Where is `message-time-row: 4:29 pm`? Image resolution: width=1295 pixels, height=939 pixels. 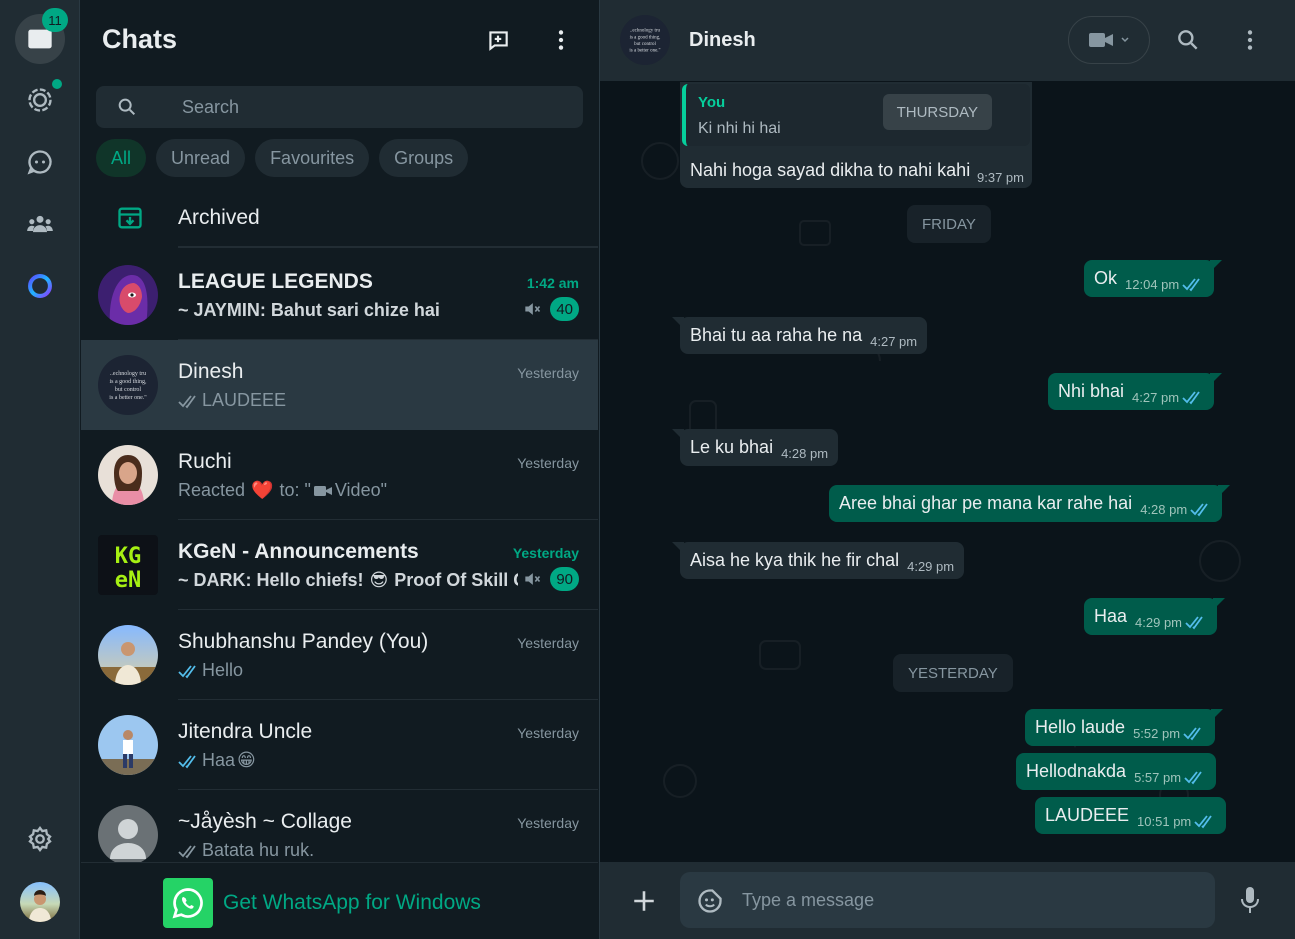
message-time-row: 4:29 pm is located at coordinates (1171, 622).